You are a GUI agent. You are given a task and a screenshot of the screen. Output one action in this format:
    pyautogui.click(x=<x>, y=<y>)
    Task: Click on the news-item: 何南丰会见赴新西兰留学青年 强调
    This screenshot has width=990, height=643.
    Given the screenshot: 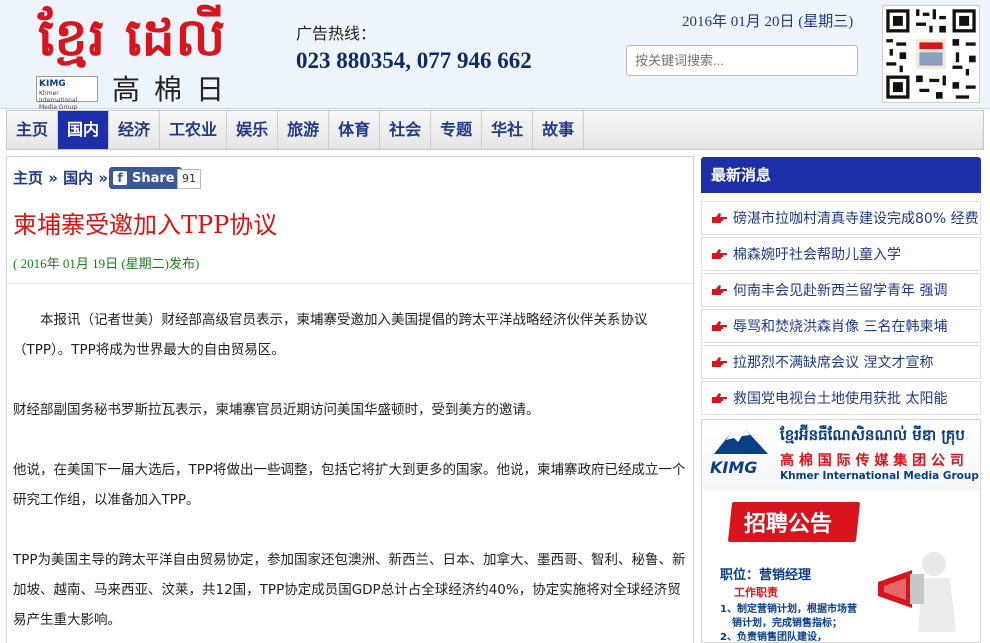 What is the action you would take?
    pyautogui.click(x=841, y=290)
    